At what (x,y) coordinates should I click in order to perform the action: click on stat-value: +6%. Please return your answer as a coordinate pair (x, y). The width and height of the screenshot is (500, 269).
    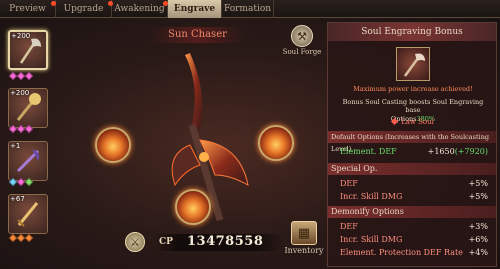
    Looking at the image, I should click on (478, 239).